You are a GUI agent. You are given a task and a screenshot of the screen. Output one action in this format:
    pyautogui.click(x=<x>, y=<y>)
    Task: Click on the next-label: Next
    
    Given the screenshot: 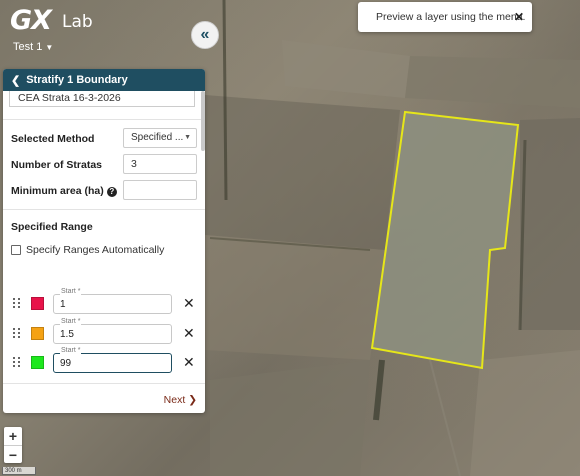 What is the action you would take?
    pyautogui.click(x=174, y=400)
    